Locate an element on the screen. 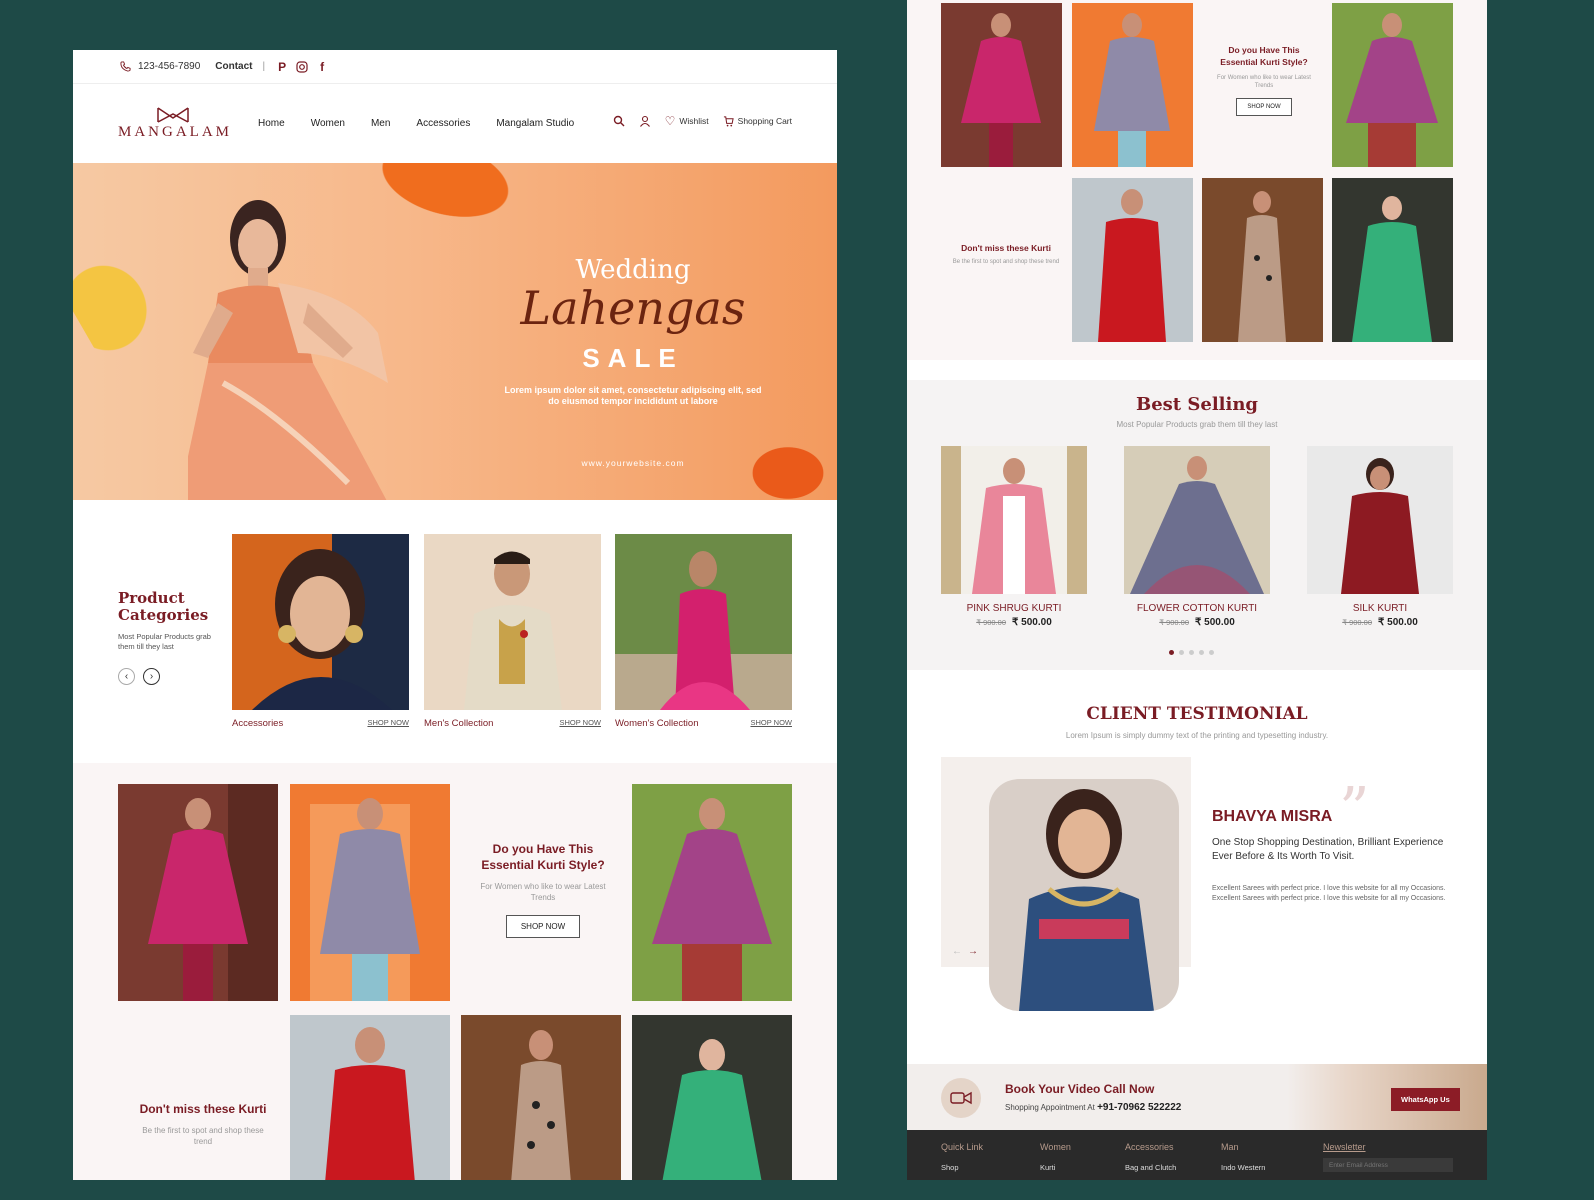  pinterest-icon: P is located at coordinates (282, 67).